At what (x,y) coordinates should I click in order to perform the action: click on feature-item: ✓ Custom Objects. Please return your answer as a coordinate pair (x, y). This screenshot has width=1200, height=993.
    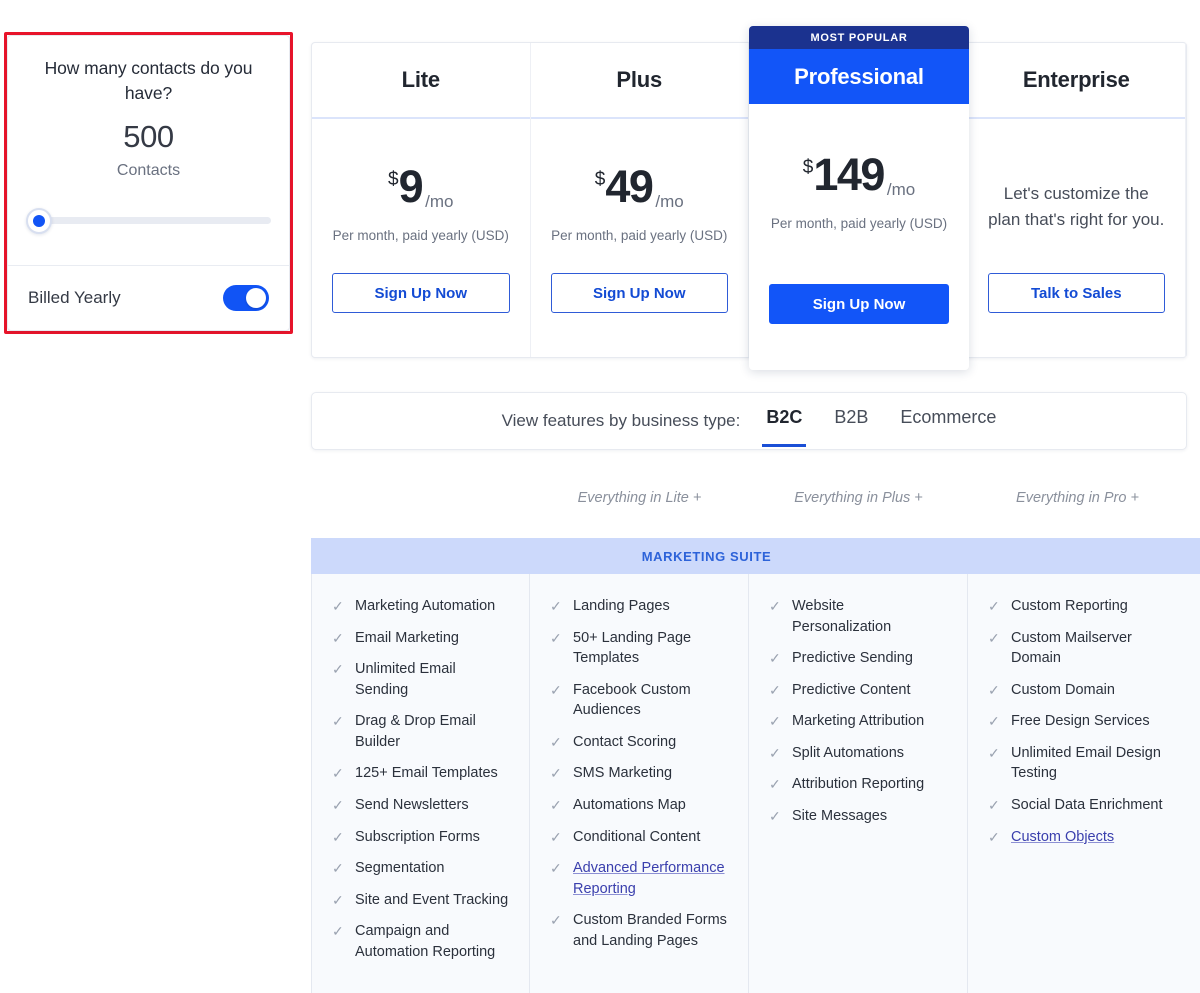
    Looking at the image, I should click on (1084, 837).